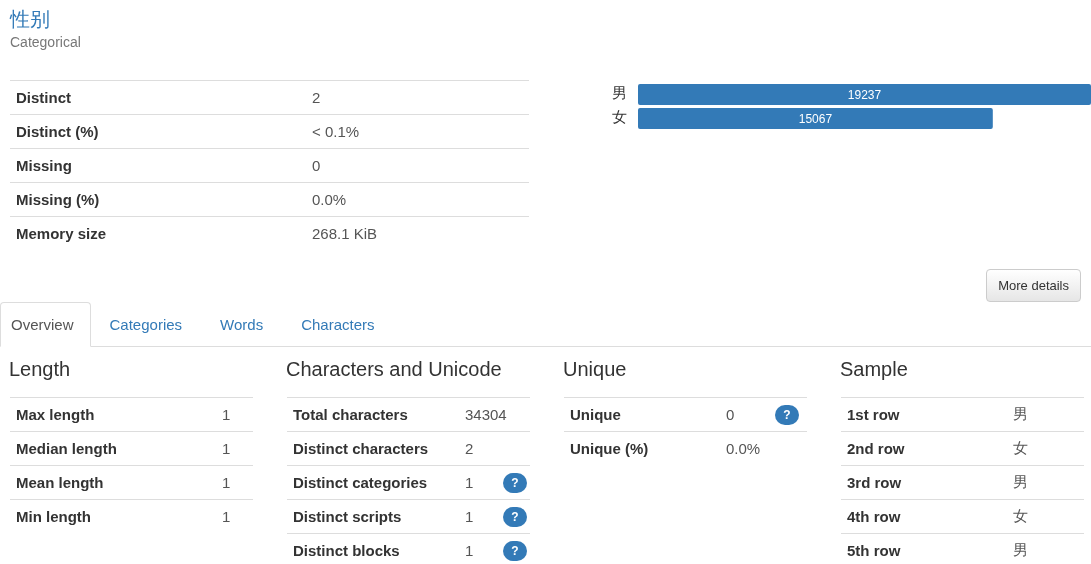 The image size is (1091, 564). I want to click on stat-label: Memory size, so click(62, 233).